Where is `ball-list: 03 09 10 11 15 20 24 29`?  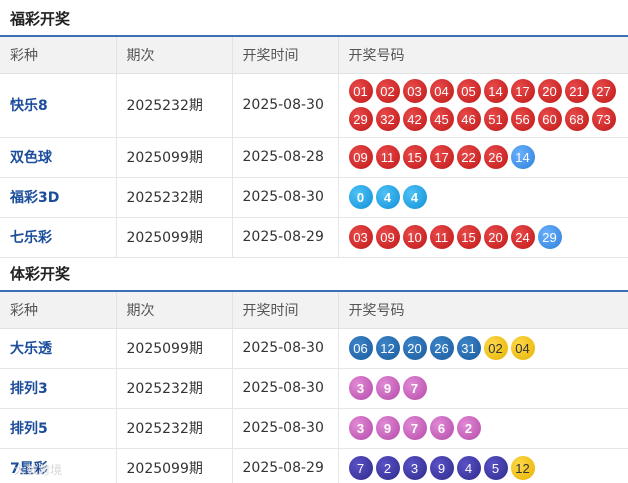
ball-list: 03 09 10 11 15 20 24 29 is located at coordinates (488, 237).